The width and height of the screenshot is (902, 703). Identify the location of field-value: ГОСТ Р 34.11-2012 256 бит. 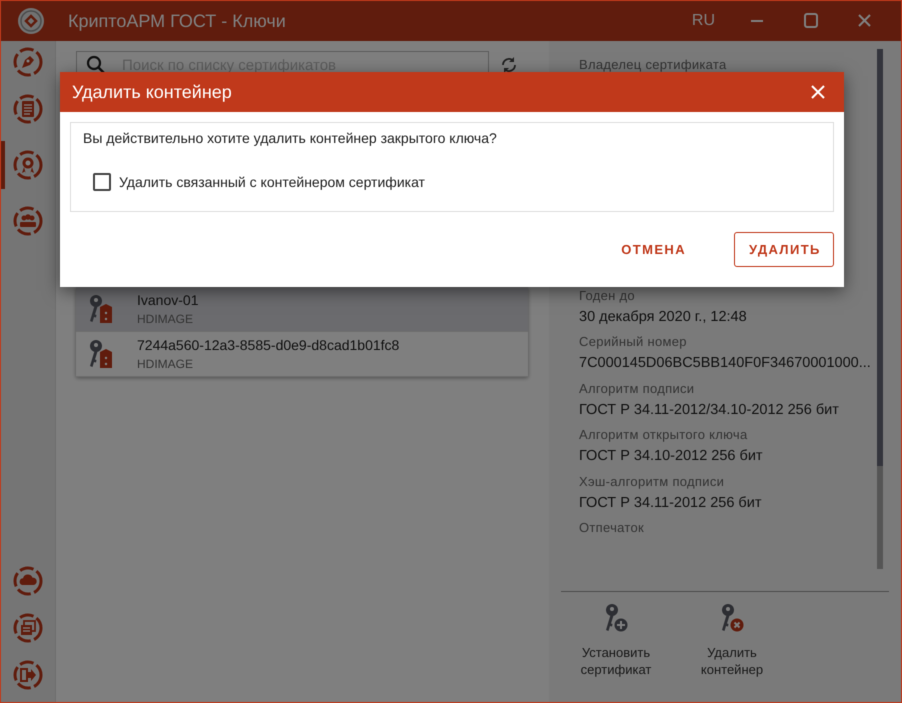
(670, 502).